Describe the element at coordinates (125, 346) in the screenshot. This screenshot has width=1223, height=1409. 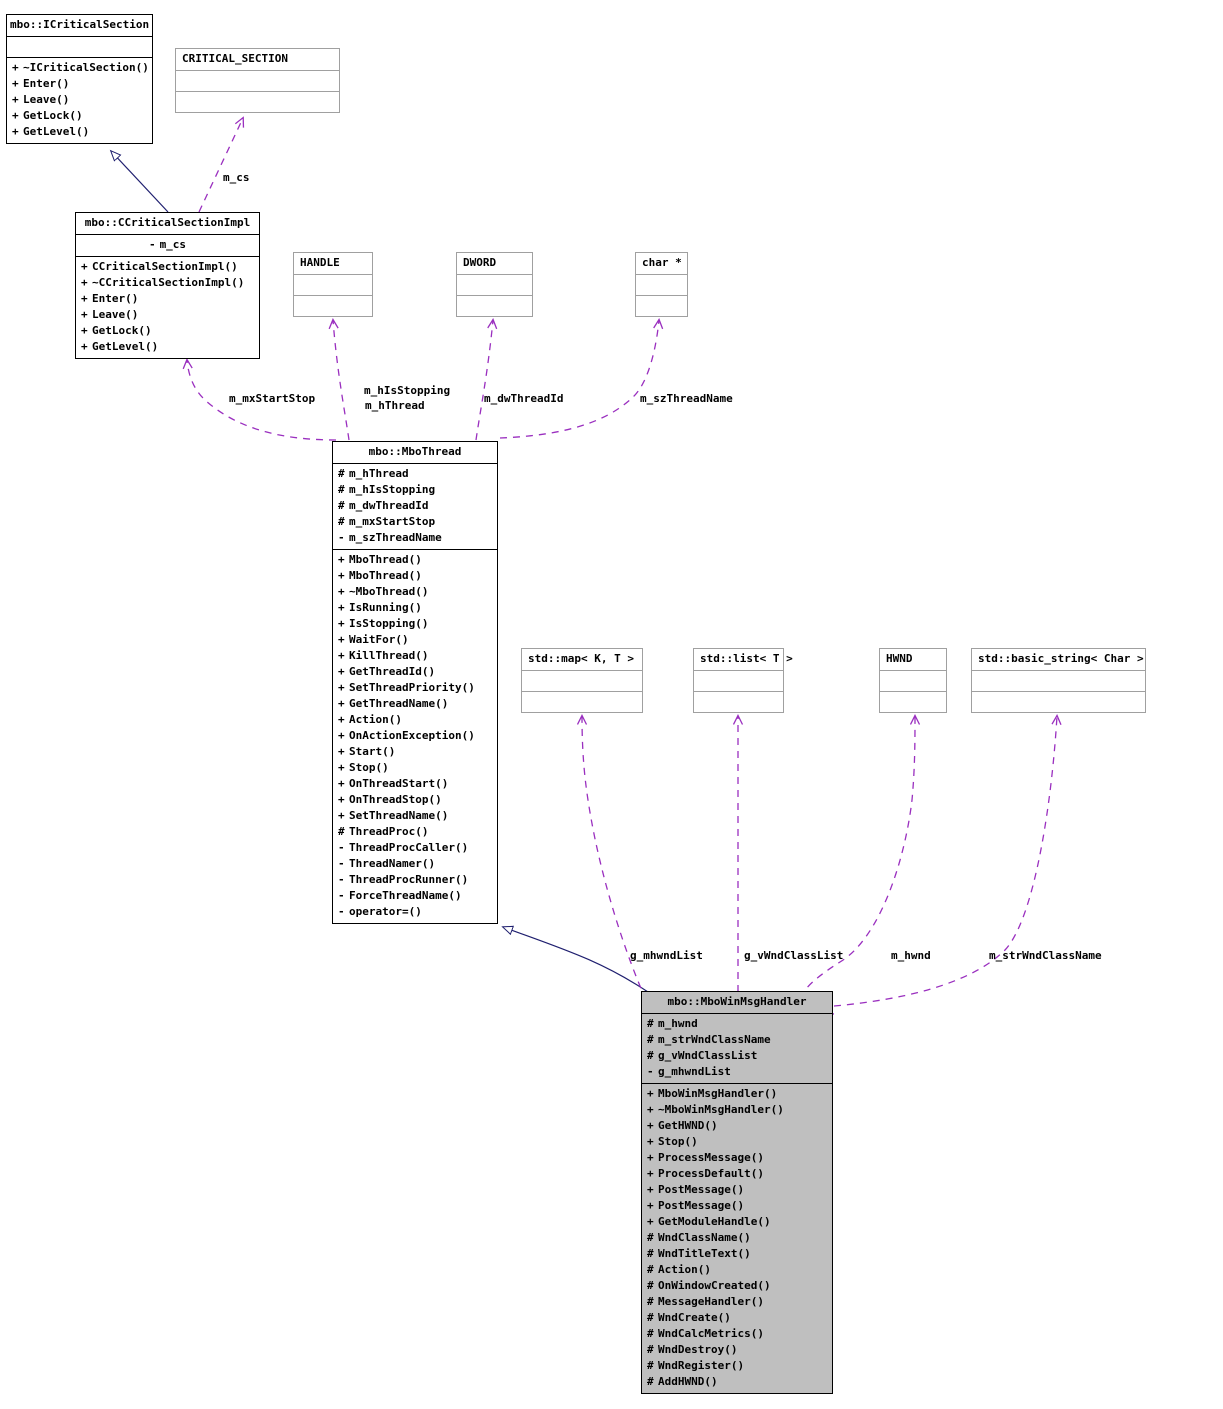
I see `member-label: GetLevel()` at that location.